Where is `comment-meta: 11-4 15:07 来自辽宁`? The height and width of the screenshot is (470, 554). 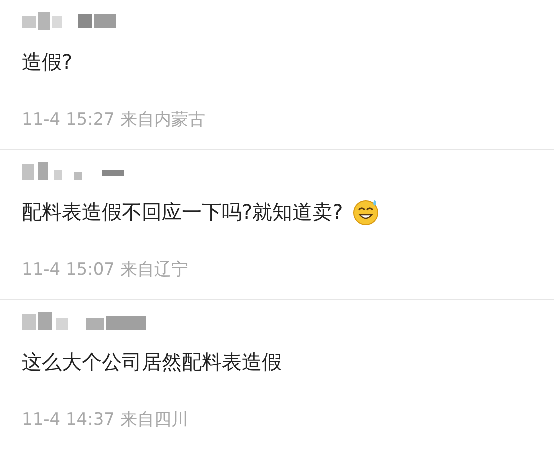 comment-meta: 11-4 15:07 来自辽宁 is located at coordinates (105, 270).